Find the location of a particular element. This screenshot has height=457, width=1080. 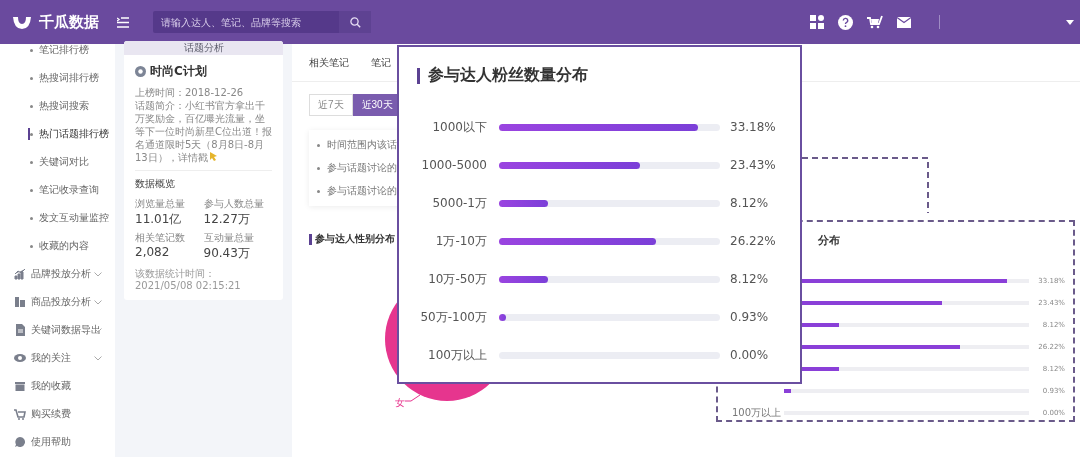

chart-value: 23.43% is located at coordinates (753, 165).